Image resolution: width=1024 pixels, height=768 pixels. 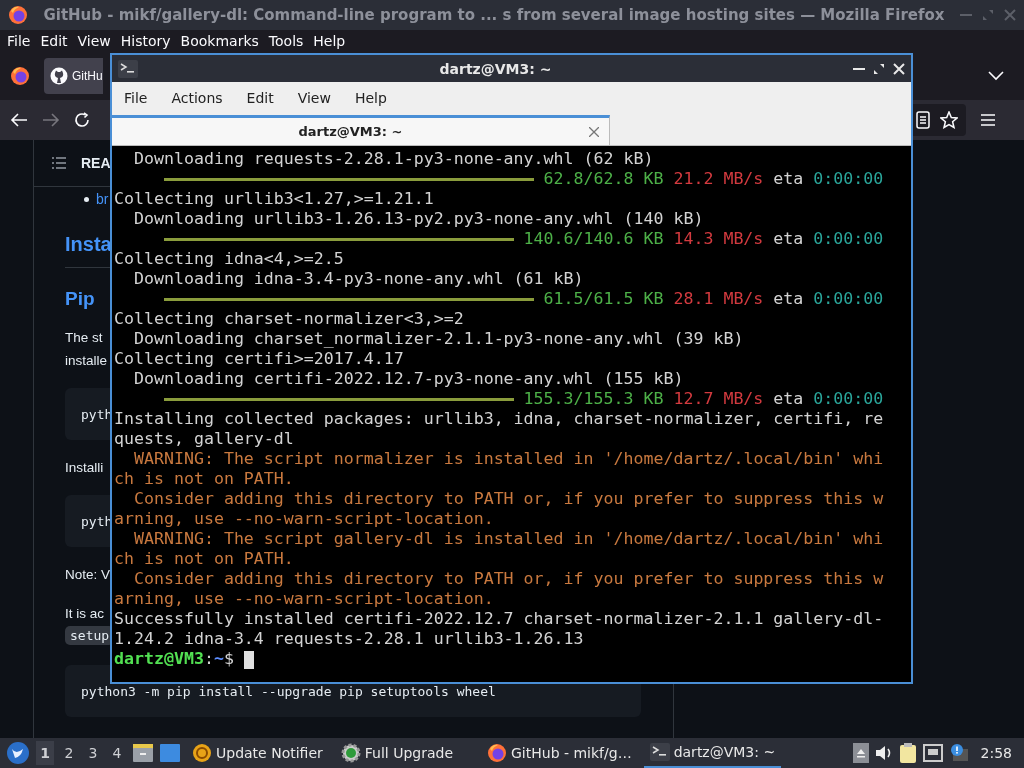 What do you see at coordinates (86, 199) in the screenshot?
I see `bullet-icon` at bounding box center [86, 199].